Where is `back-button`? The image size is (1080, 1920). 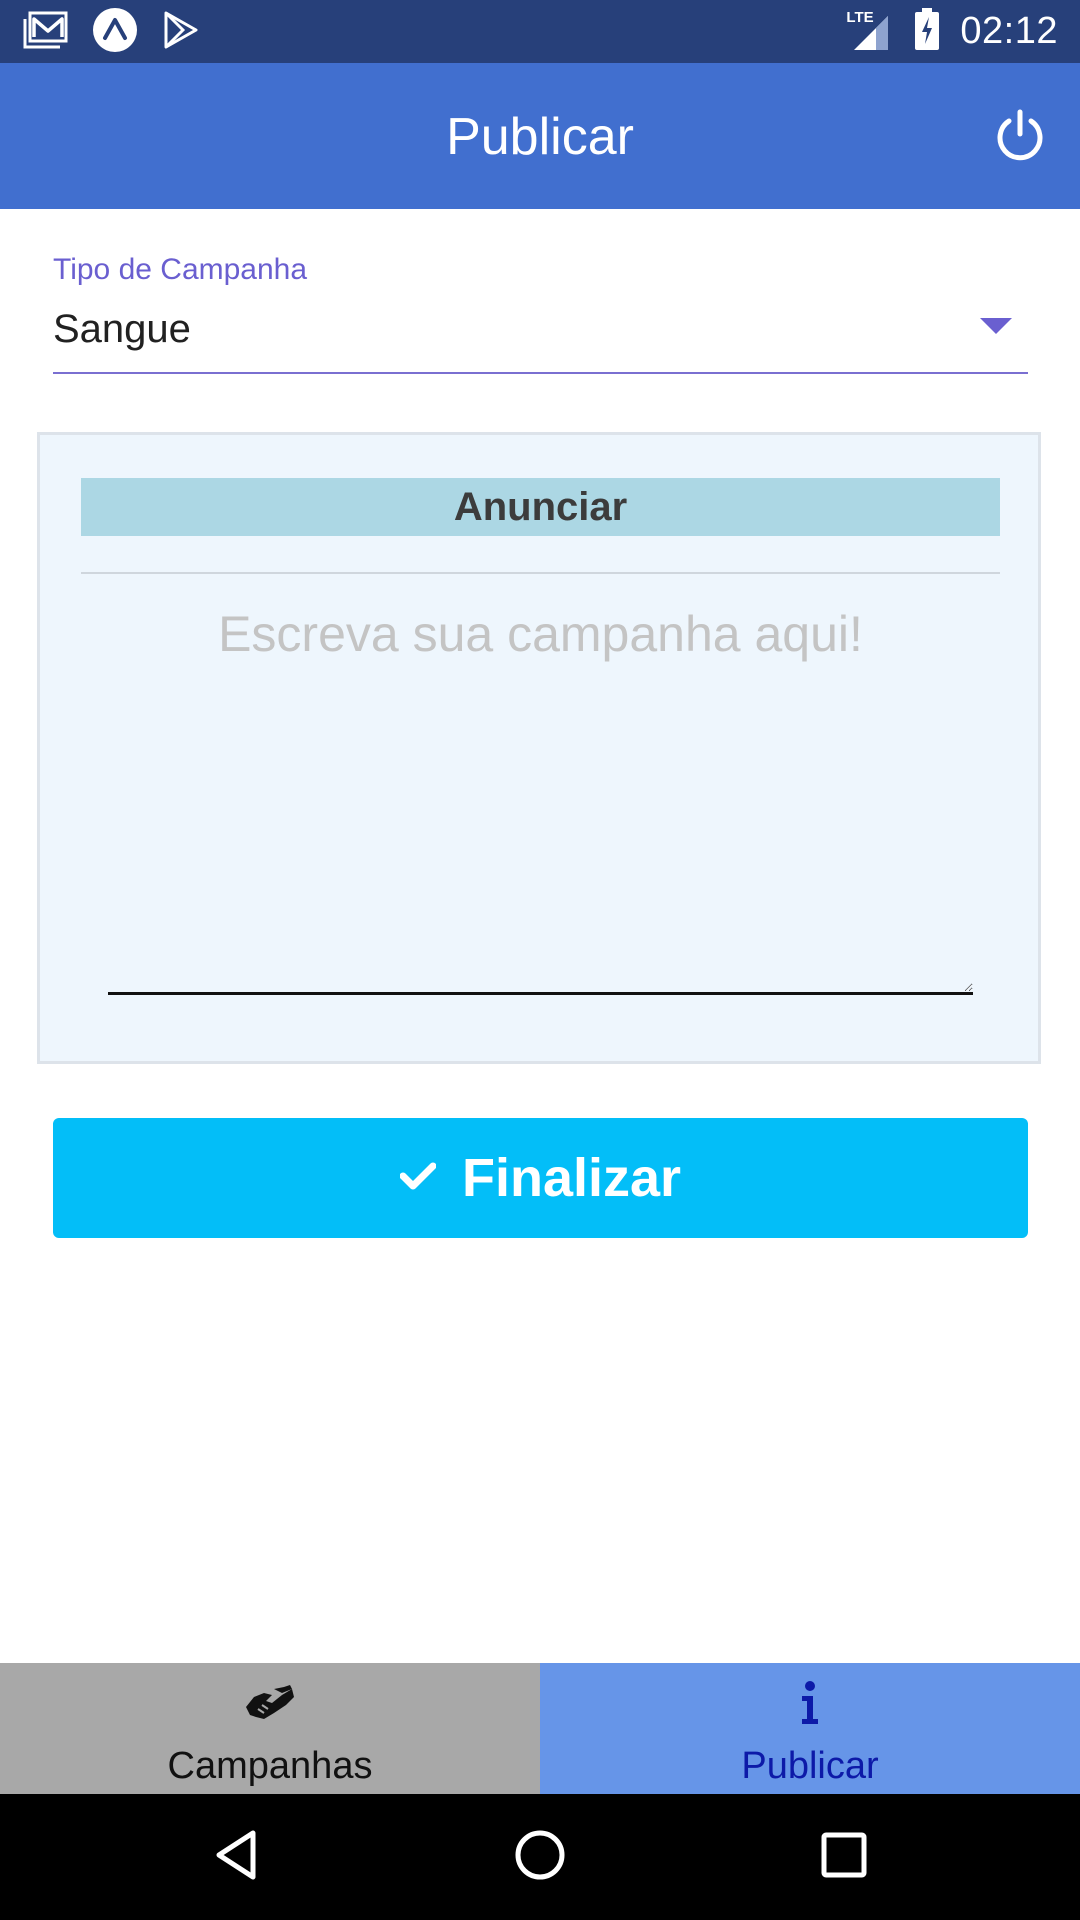 back-button is located at coordinates (236, 1857).